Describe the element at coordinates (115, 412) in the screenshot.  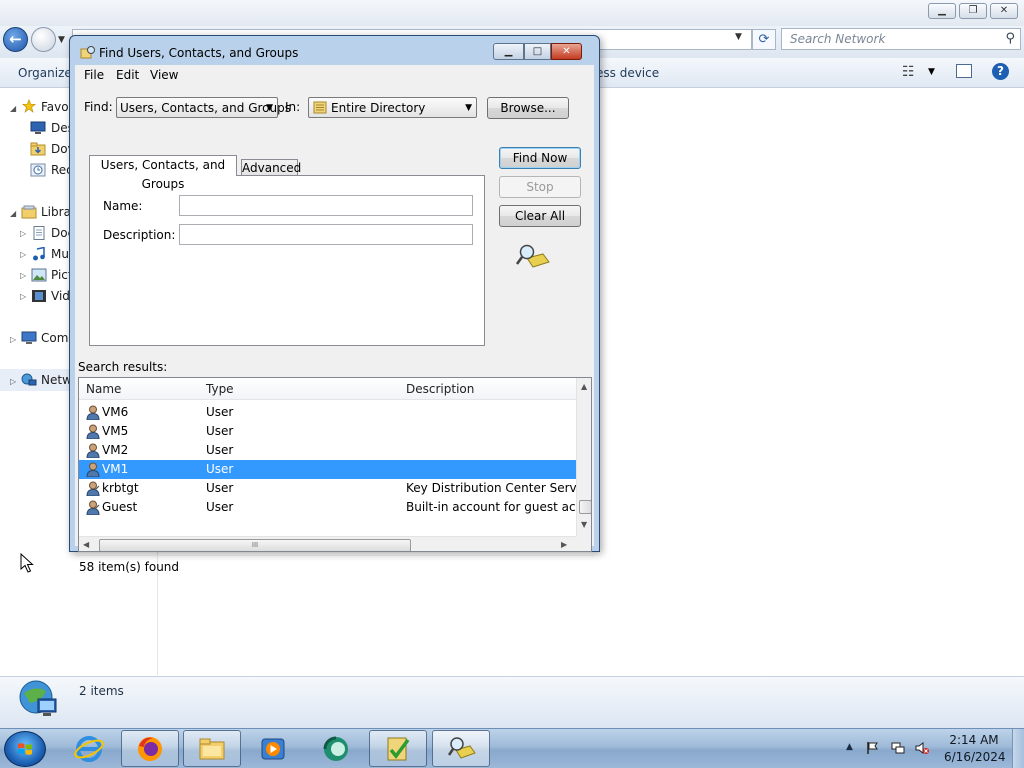
I see `row-name: VM6` at that location.